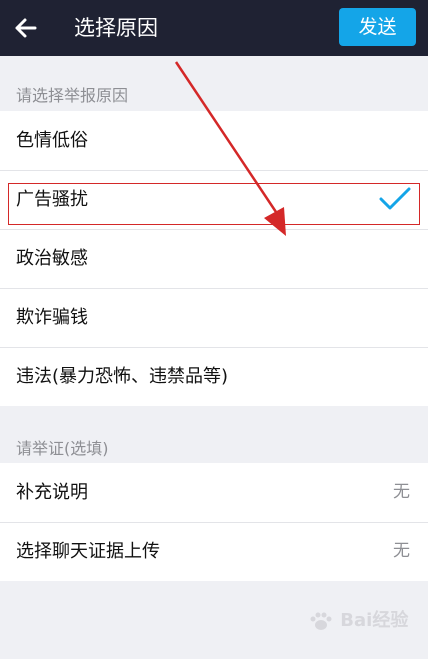  I want to click on watermark: Bai经验, so click(358, 619).